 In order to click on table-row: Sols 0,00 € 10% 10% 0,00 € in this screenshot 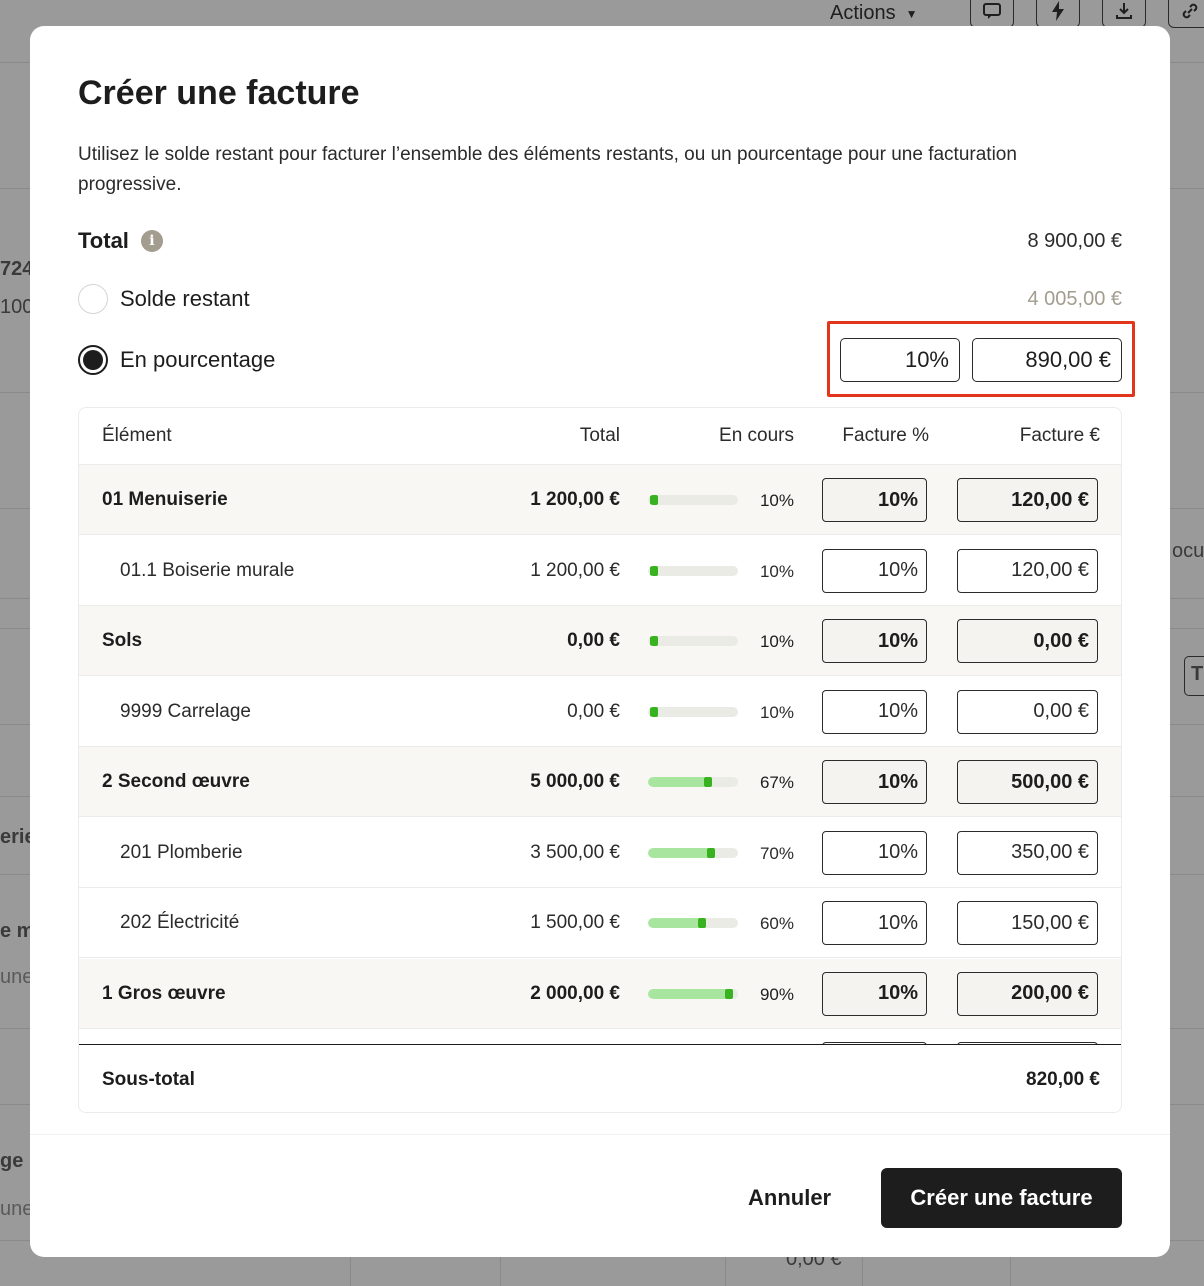, I will do `click(600, 641)`.